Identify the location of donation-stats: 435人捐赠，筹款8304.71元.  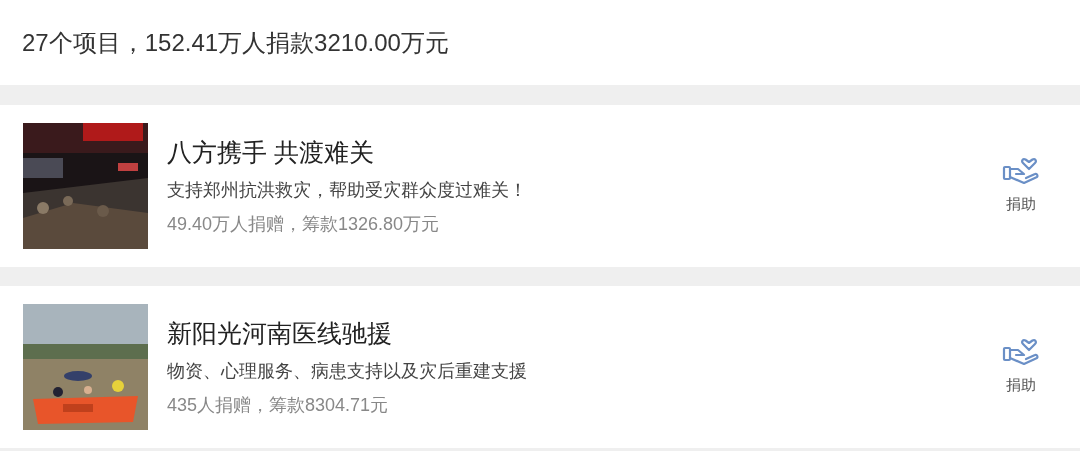
(278, 405).